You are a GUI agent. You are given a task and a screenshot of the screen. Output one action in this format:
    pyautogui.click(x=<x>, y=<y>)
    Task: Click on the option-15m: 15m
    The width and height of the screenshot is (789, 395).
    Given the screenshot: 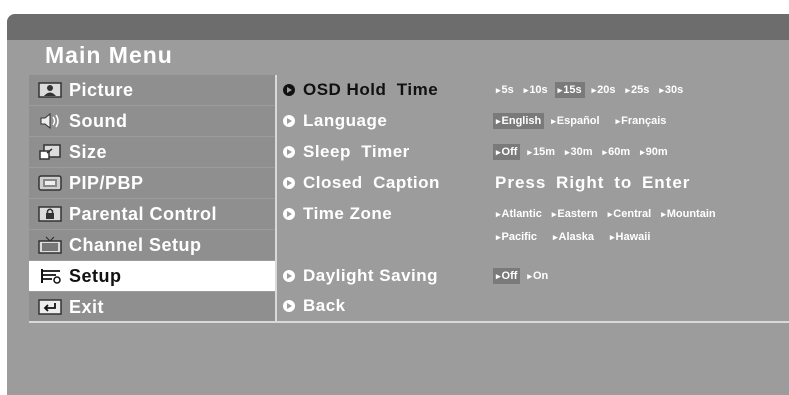 What is the action you would take?
    pyautogui.click(x=541, y=152)
    